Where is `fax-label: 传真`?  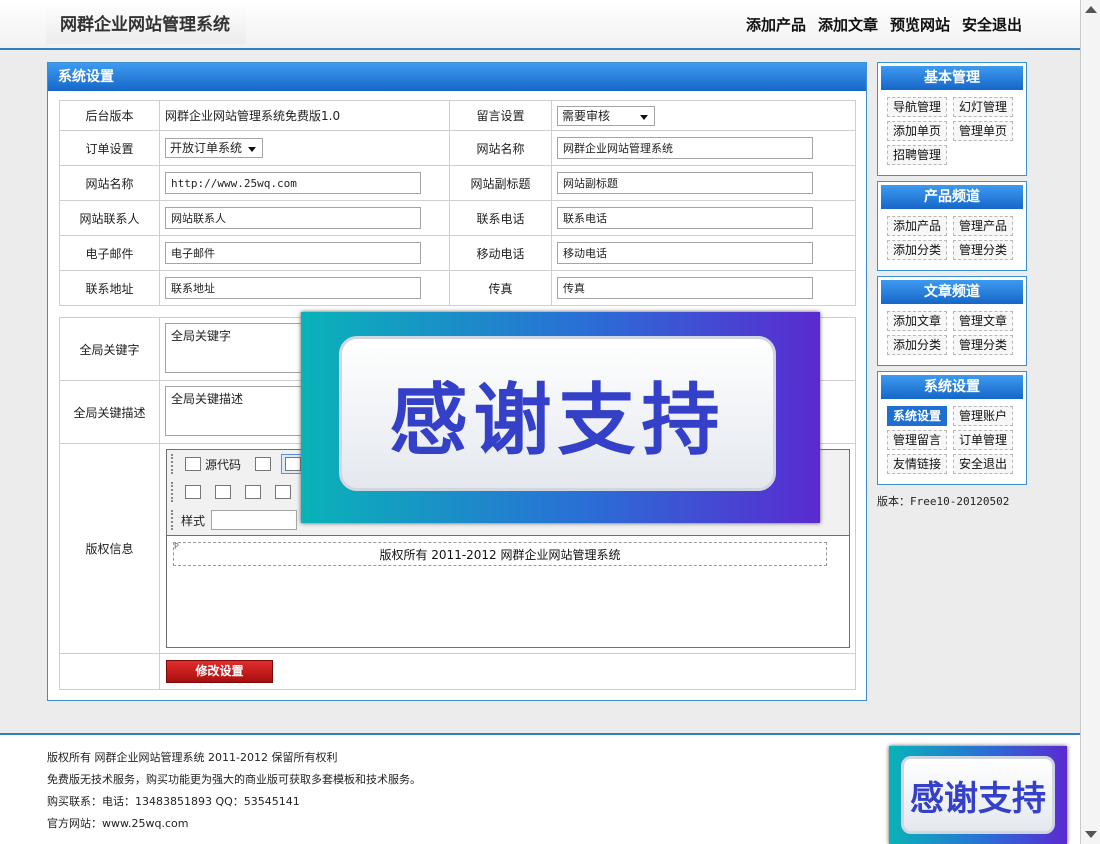 fax-label: 传真 is located at coordinates (500, 288).